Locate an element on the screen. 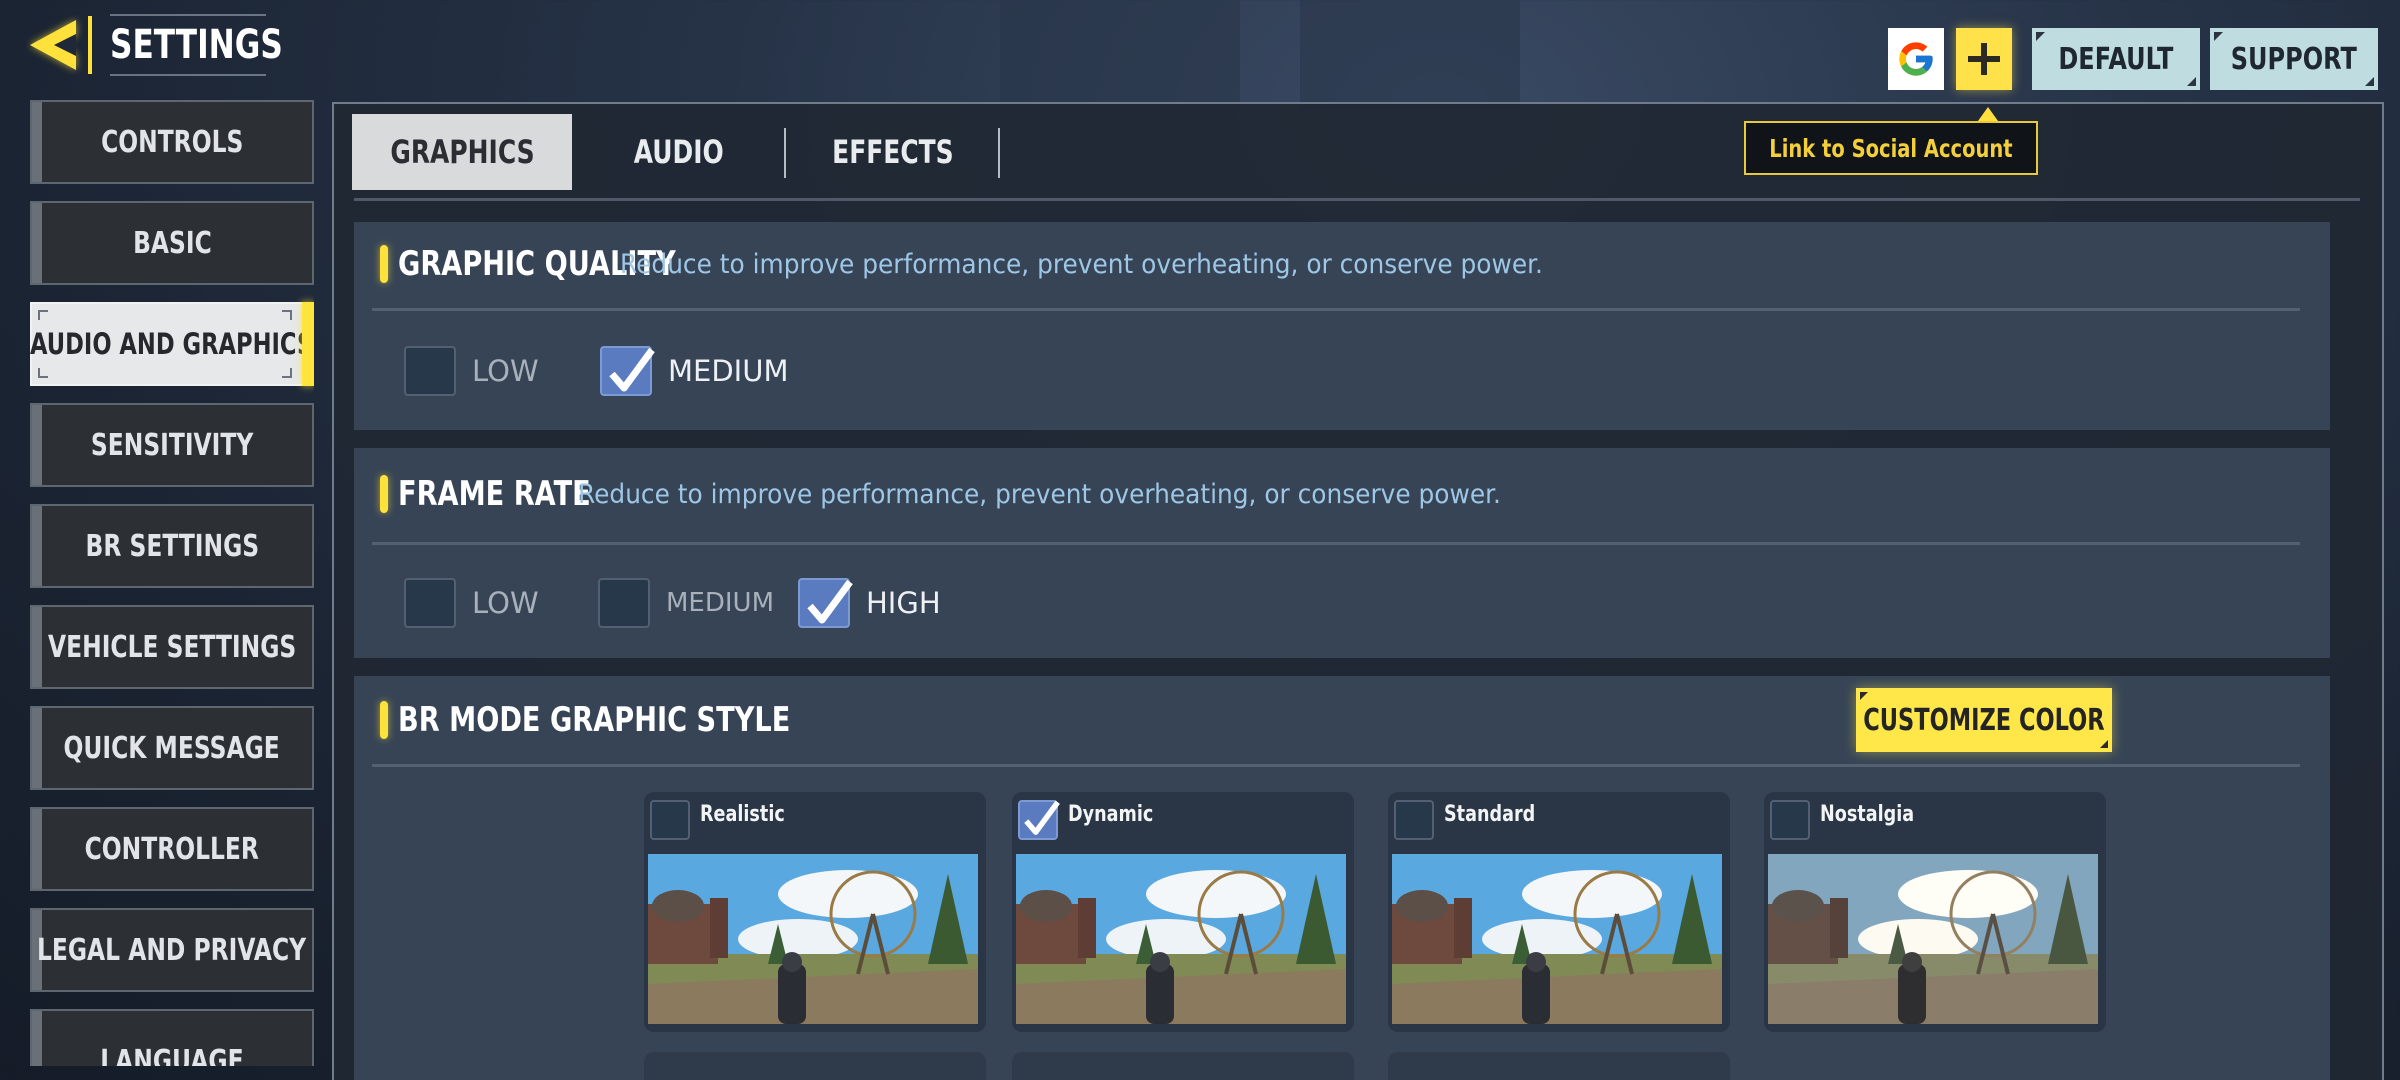 The image size is (2400, 1080). page-title: SETTINGS is located at coordinates (196, 45).